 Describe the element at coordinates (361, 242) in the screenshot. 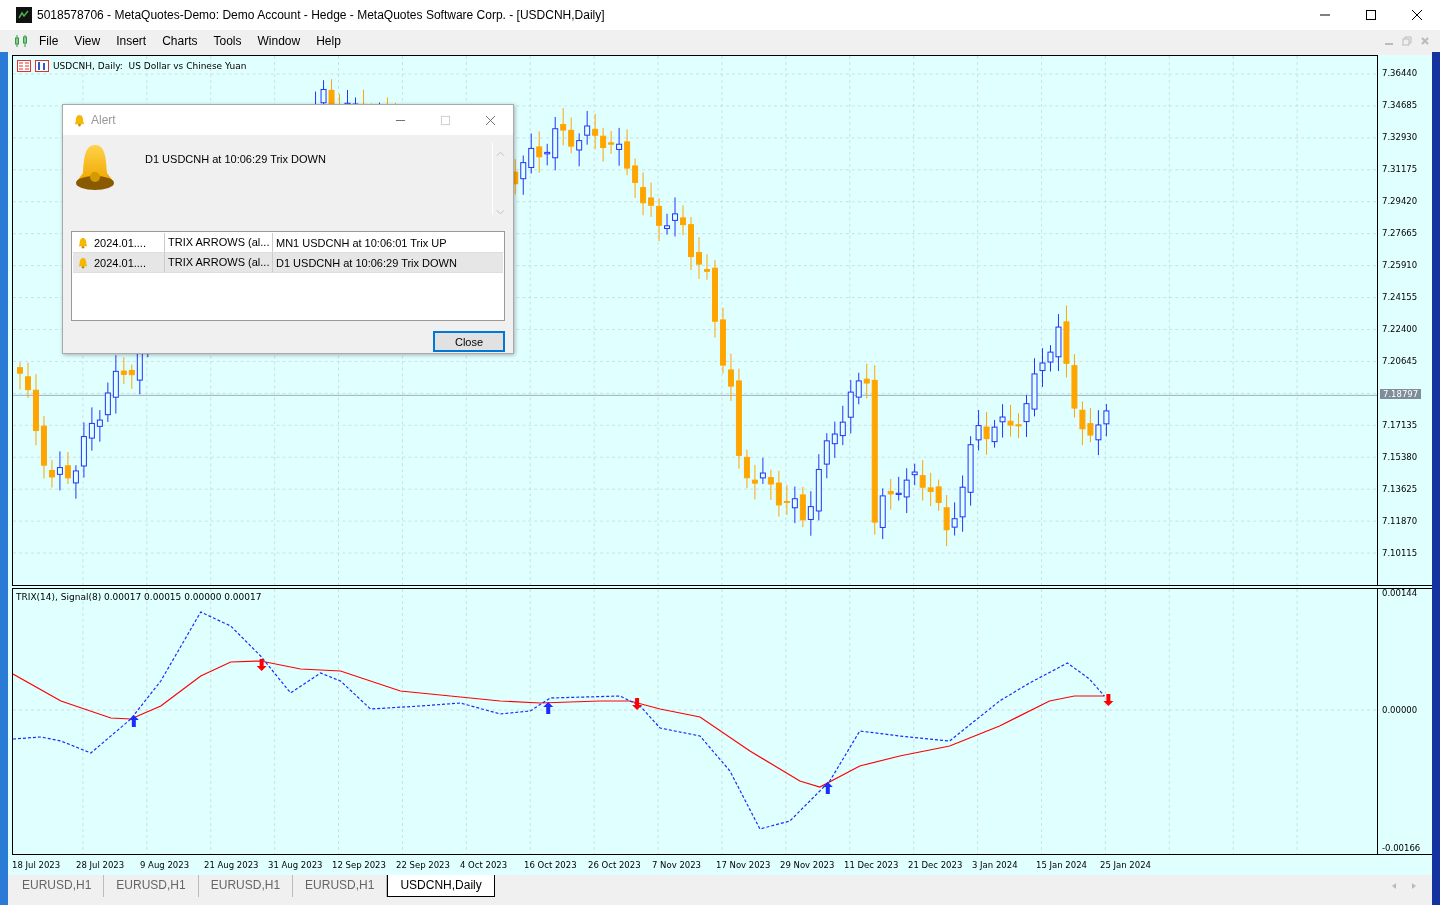

I see `alert-row-message: MN1 USDCNH at 10:06:01 Trix UP` at that location.